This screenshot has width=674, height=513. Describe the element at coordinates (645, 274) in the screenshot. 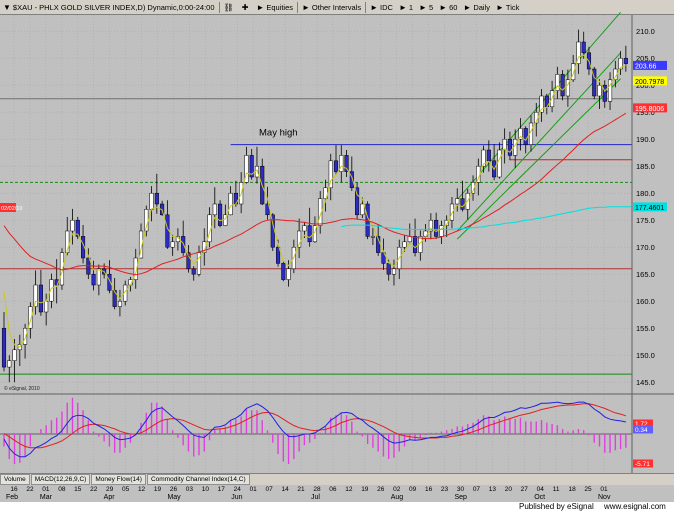

I see `y-tick-label: 165.0` at that location.